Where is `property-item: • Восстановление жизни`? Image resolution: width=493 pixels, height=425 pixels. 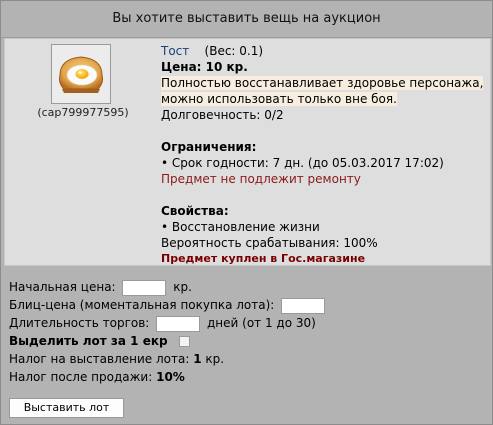 property-item: • Восстановление жизни is located at coordinates (240, 227).